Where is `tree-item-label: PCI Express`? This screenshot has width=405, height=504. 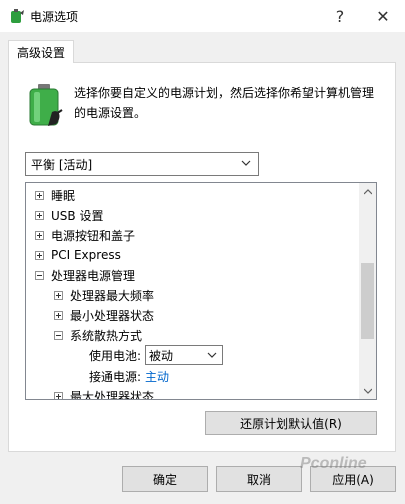
tree-item-label: PCI Express is located at coordinates (86, 255).